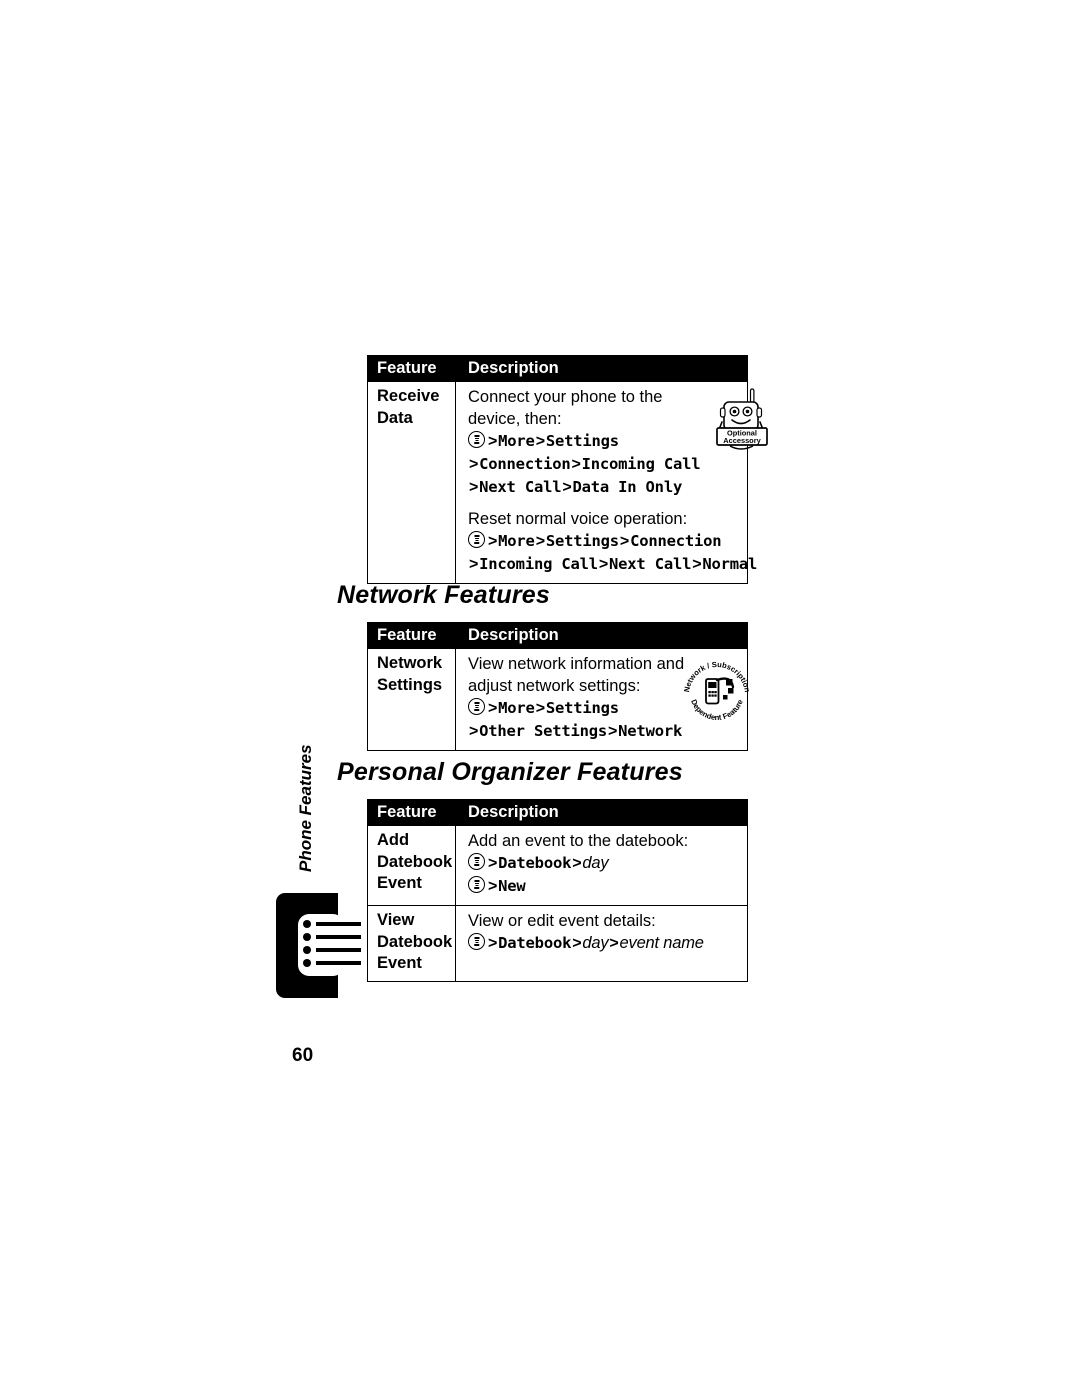  What do you see at coordinates (543, 731) in the screenshot?
I see `menu-path-segment: Other Settings` at bounding box center [543, 731].